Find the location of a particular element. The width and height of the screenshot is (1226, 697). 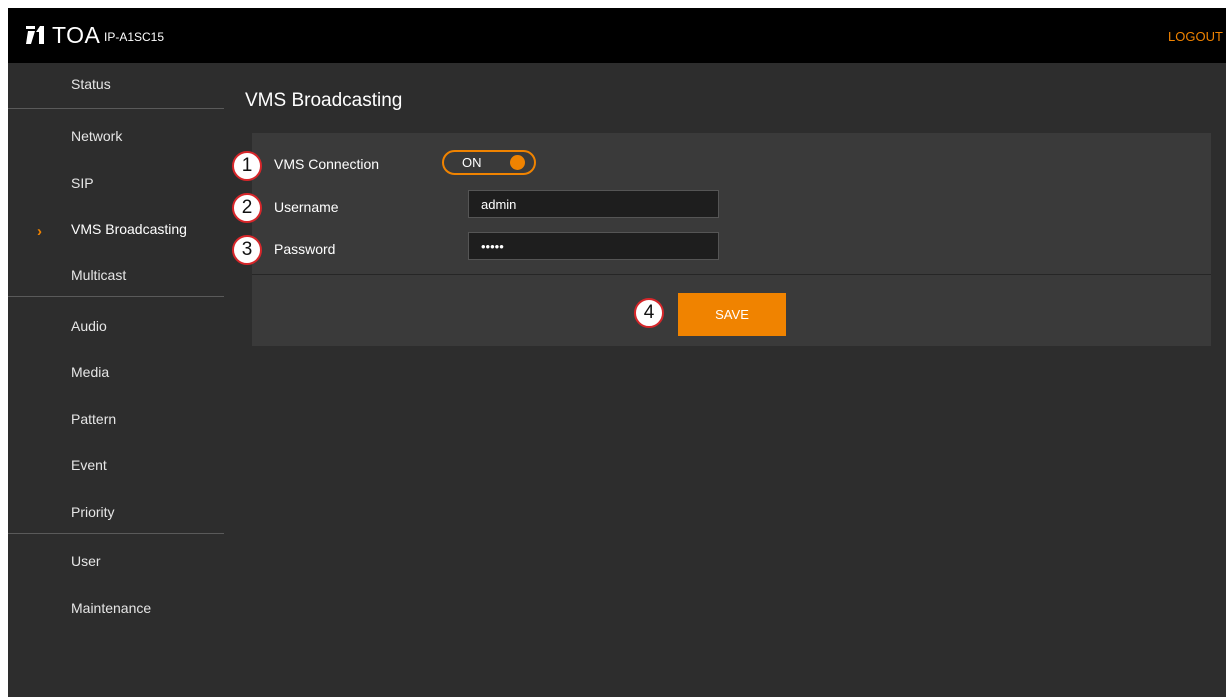

sidebar-item-label: Priority is located at coordinates (93, 512).